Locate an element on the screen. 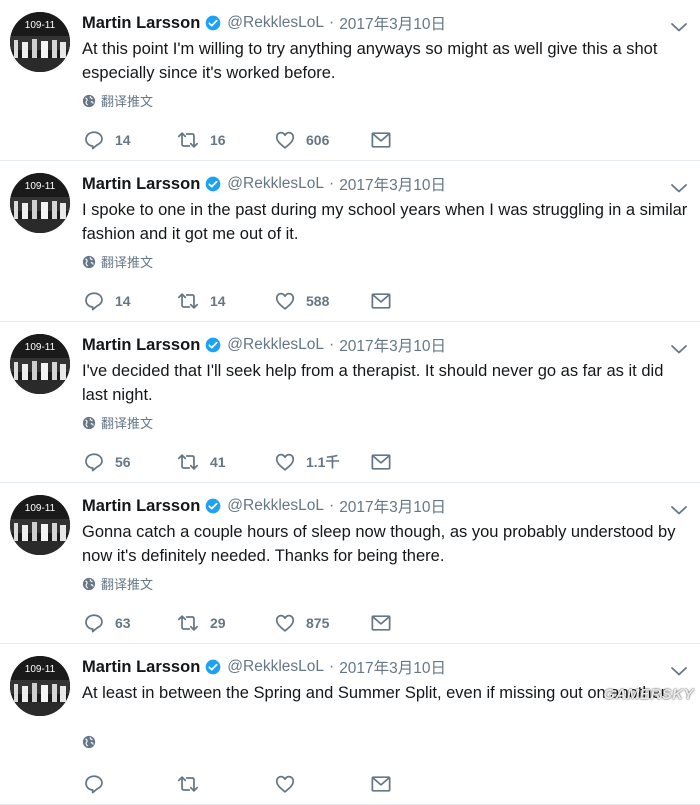  tweet-actions is located at coordinates (241, 784).